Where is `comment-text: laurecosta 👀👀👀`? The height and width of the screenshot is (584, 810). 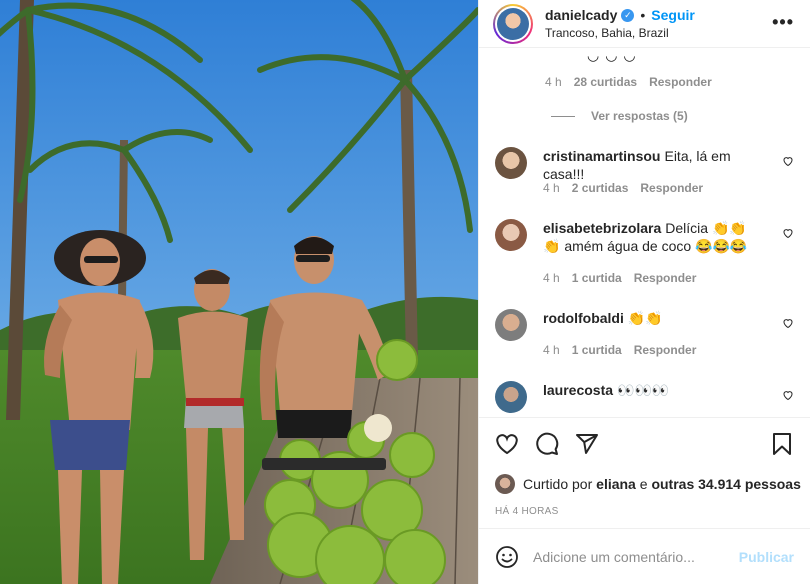
comment-text: laurecosta 👀👀👀 is located at coordinates (653, 390).